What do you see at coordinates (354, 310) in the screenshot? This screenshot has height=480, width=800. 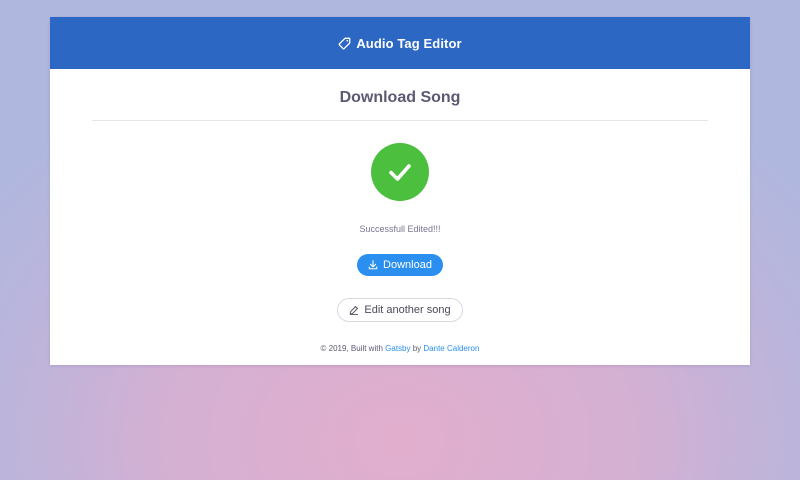 I see `pencil-icon` at bounding box center [354, 310].